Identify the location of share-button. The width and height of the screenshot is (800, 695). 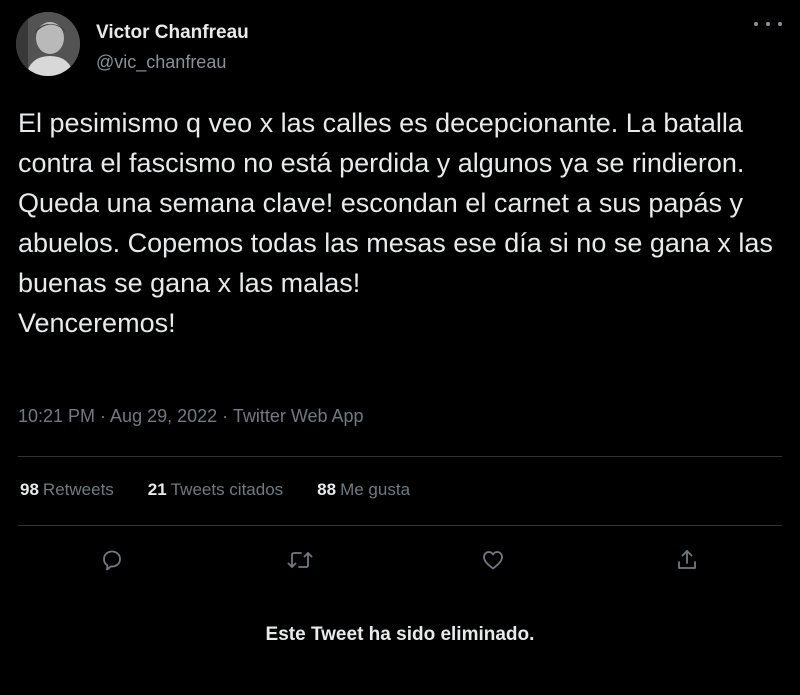
(687, 560).